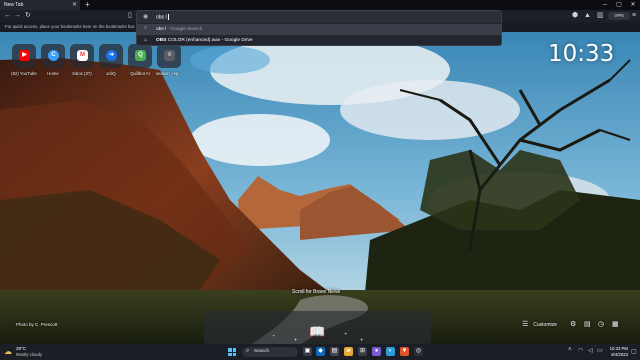 This screenshot has height=360, width=640. I want to click on downloads-icon: ▦, so click(615, 324).